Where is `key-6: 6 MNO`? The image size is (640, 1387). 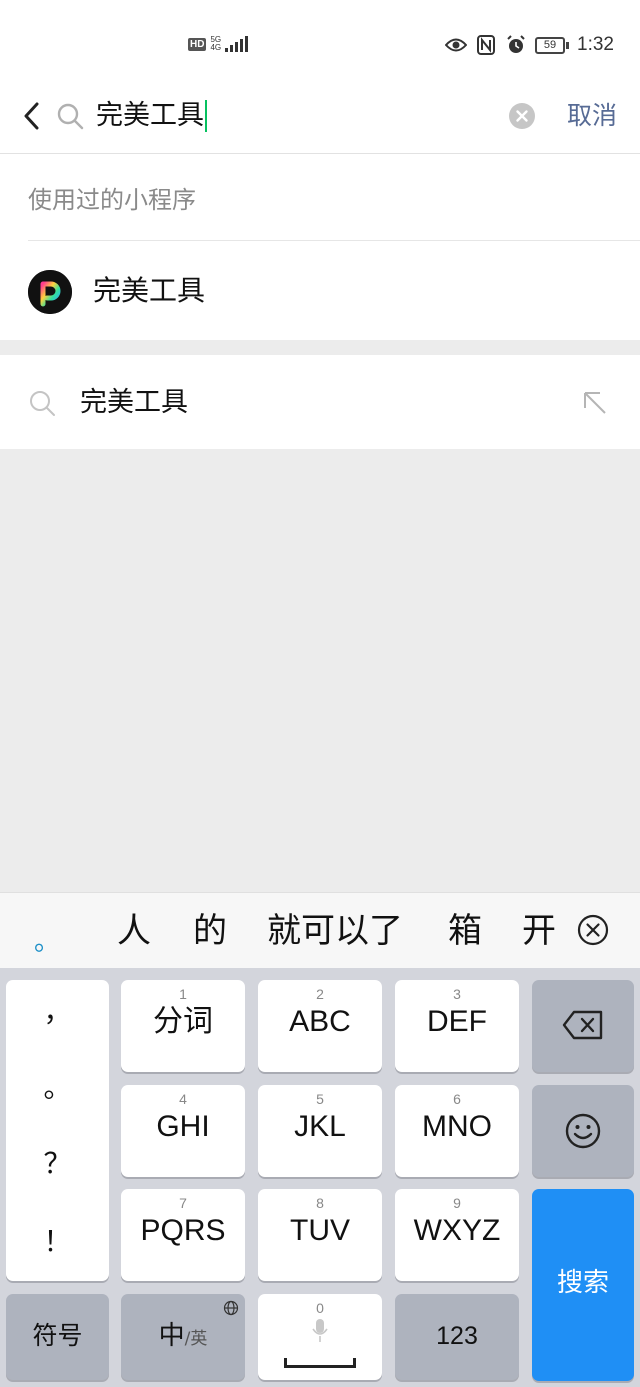
key-6: 6 MNO is located at coordinates (457, 1131).